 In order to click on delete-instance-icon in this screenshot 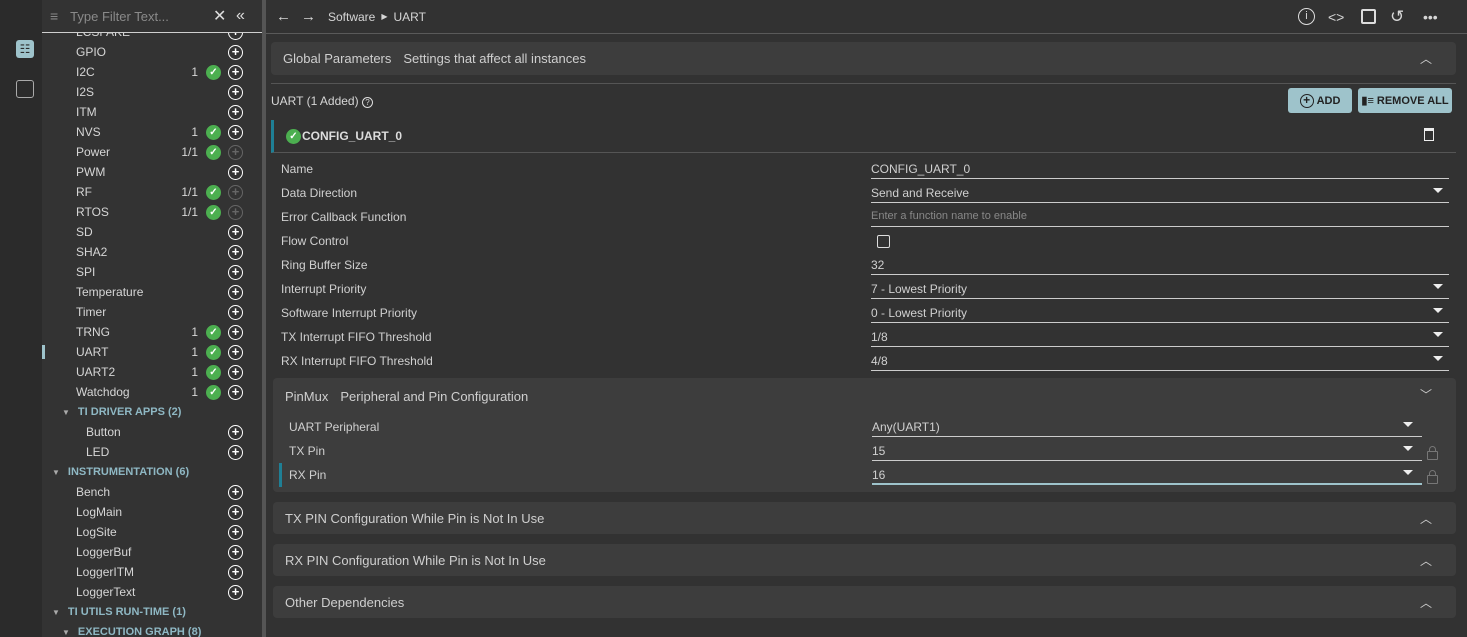, I will do `click(1429, 134)`.